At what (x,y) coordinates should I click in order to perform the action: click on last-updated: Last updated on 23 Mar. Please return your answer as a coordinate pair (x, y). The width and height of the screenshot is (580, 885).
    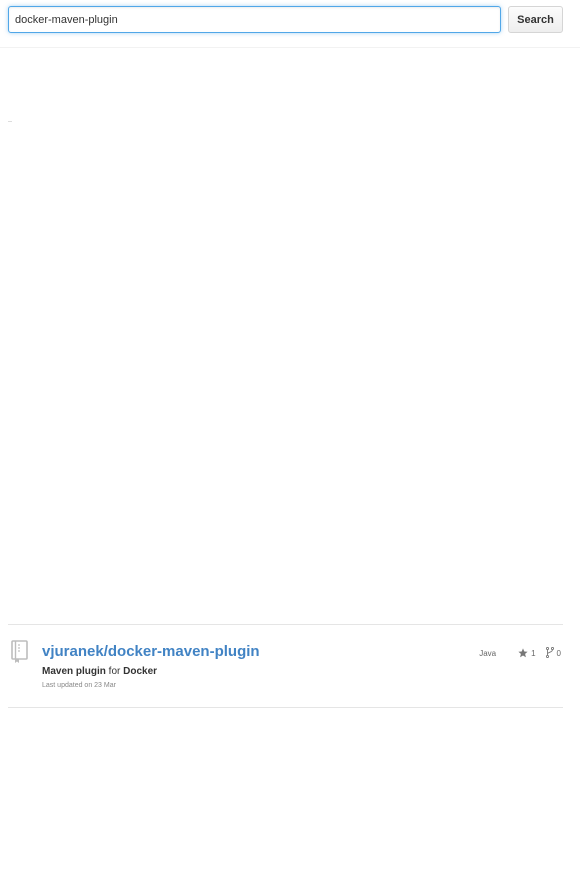
    Looking at the image, I should click on (79, 685).